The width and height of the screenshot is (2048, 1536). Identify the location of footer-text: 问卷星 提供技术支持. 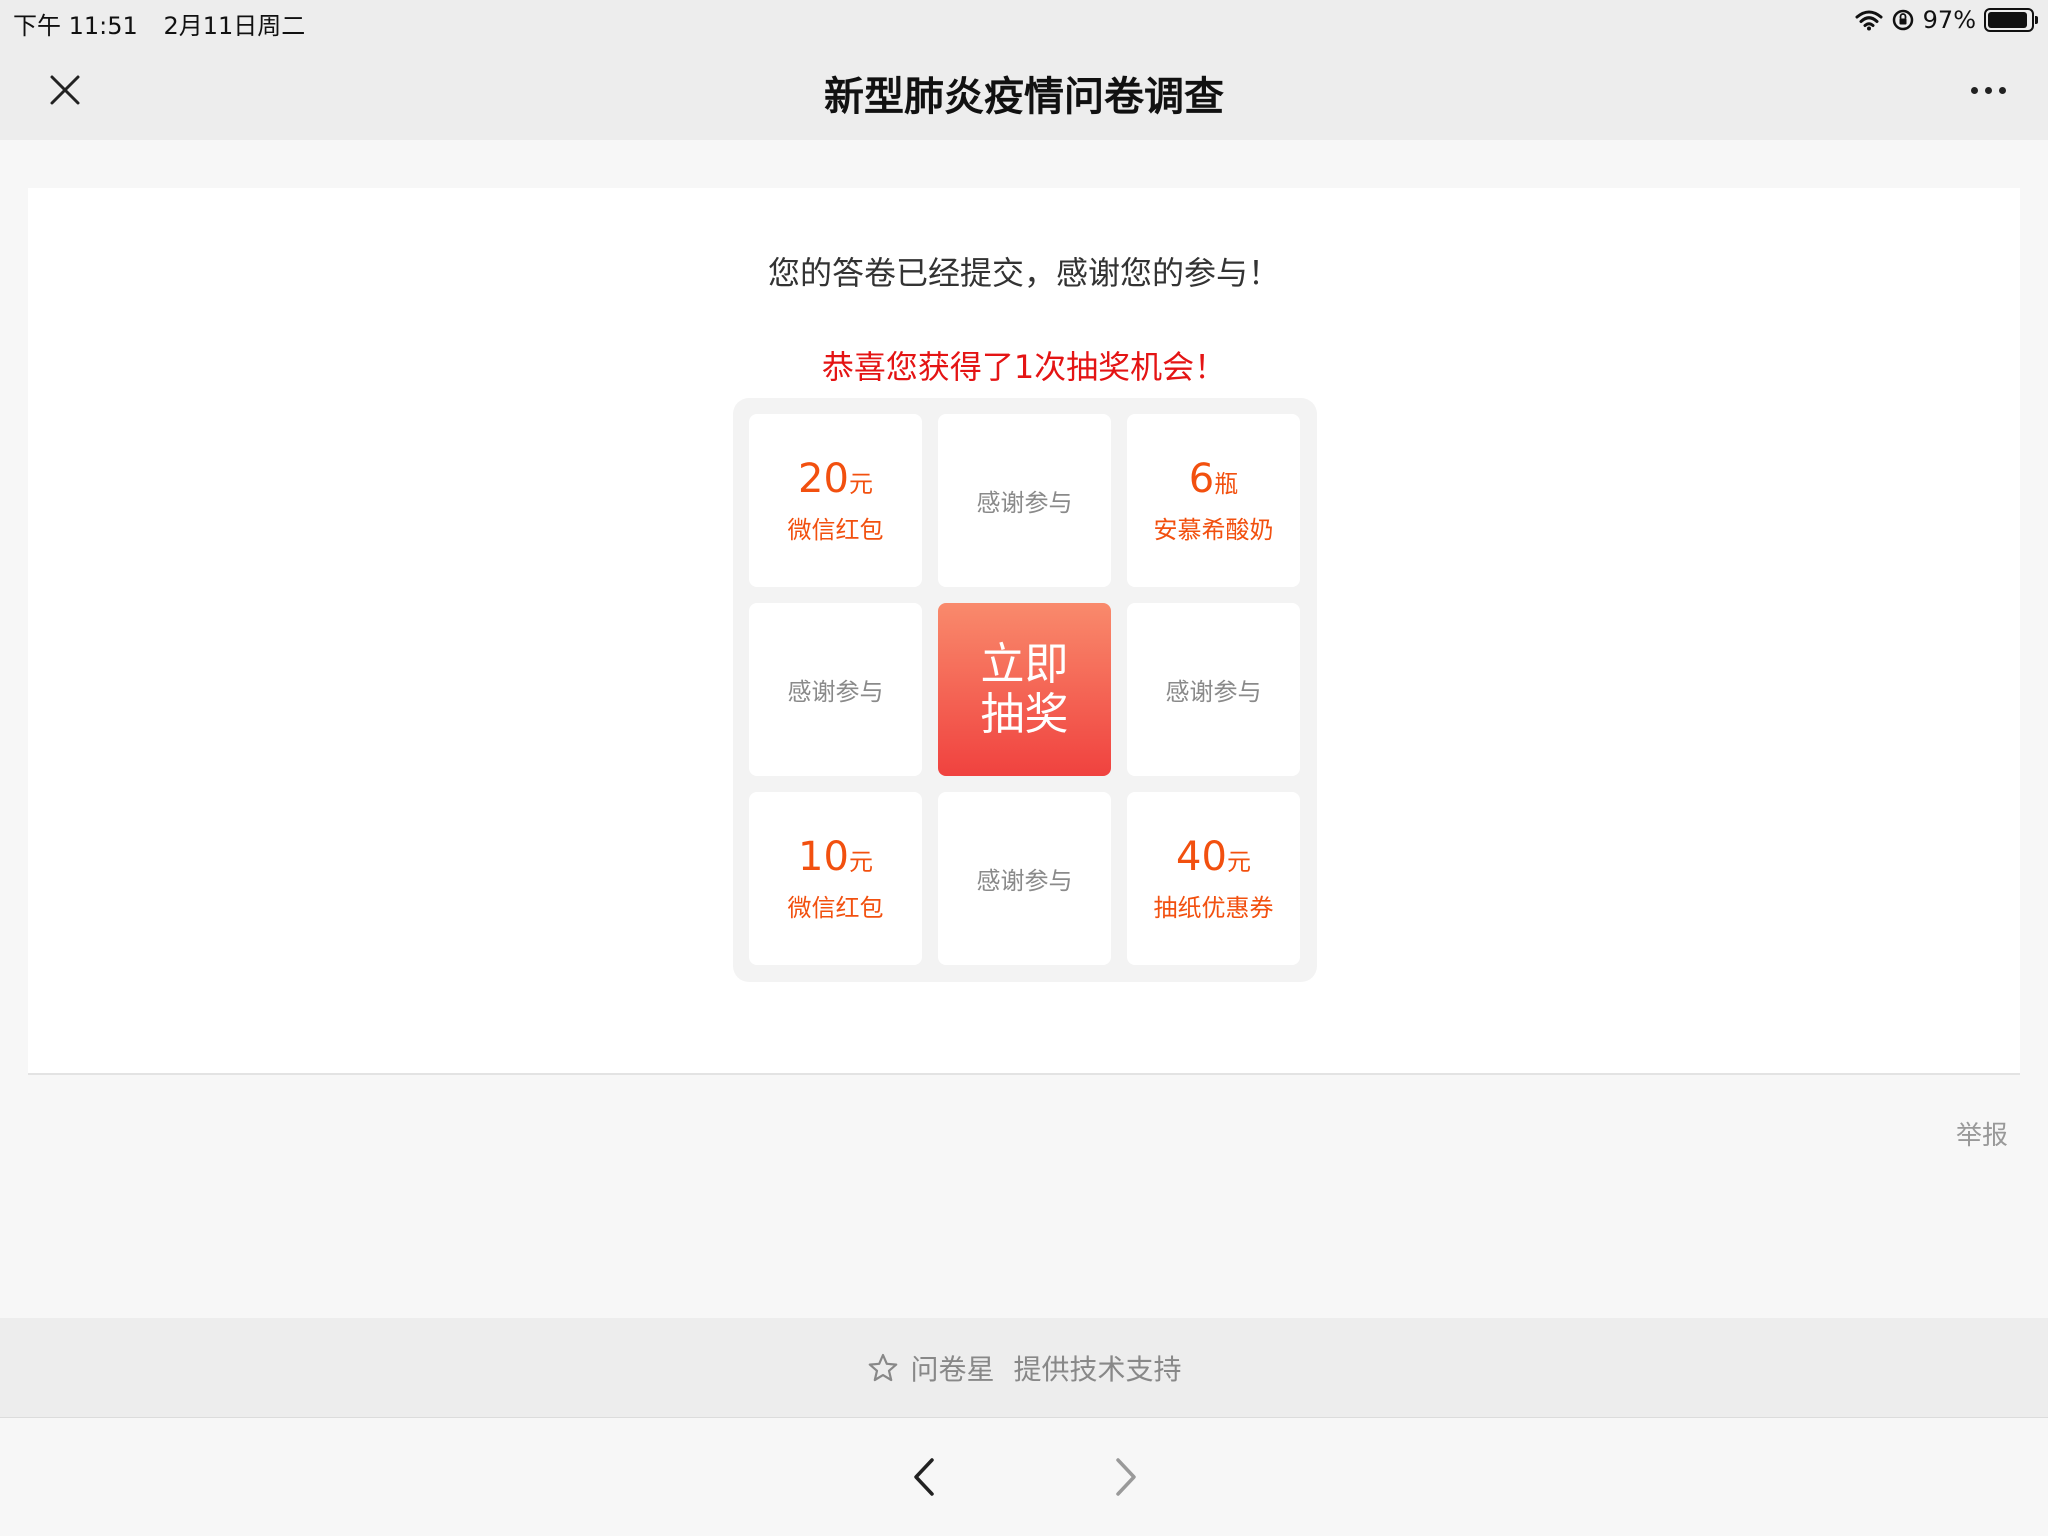
(1046, 1368).